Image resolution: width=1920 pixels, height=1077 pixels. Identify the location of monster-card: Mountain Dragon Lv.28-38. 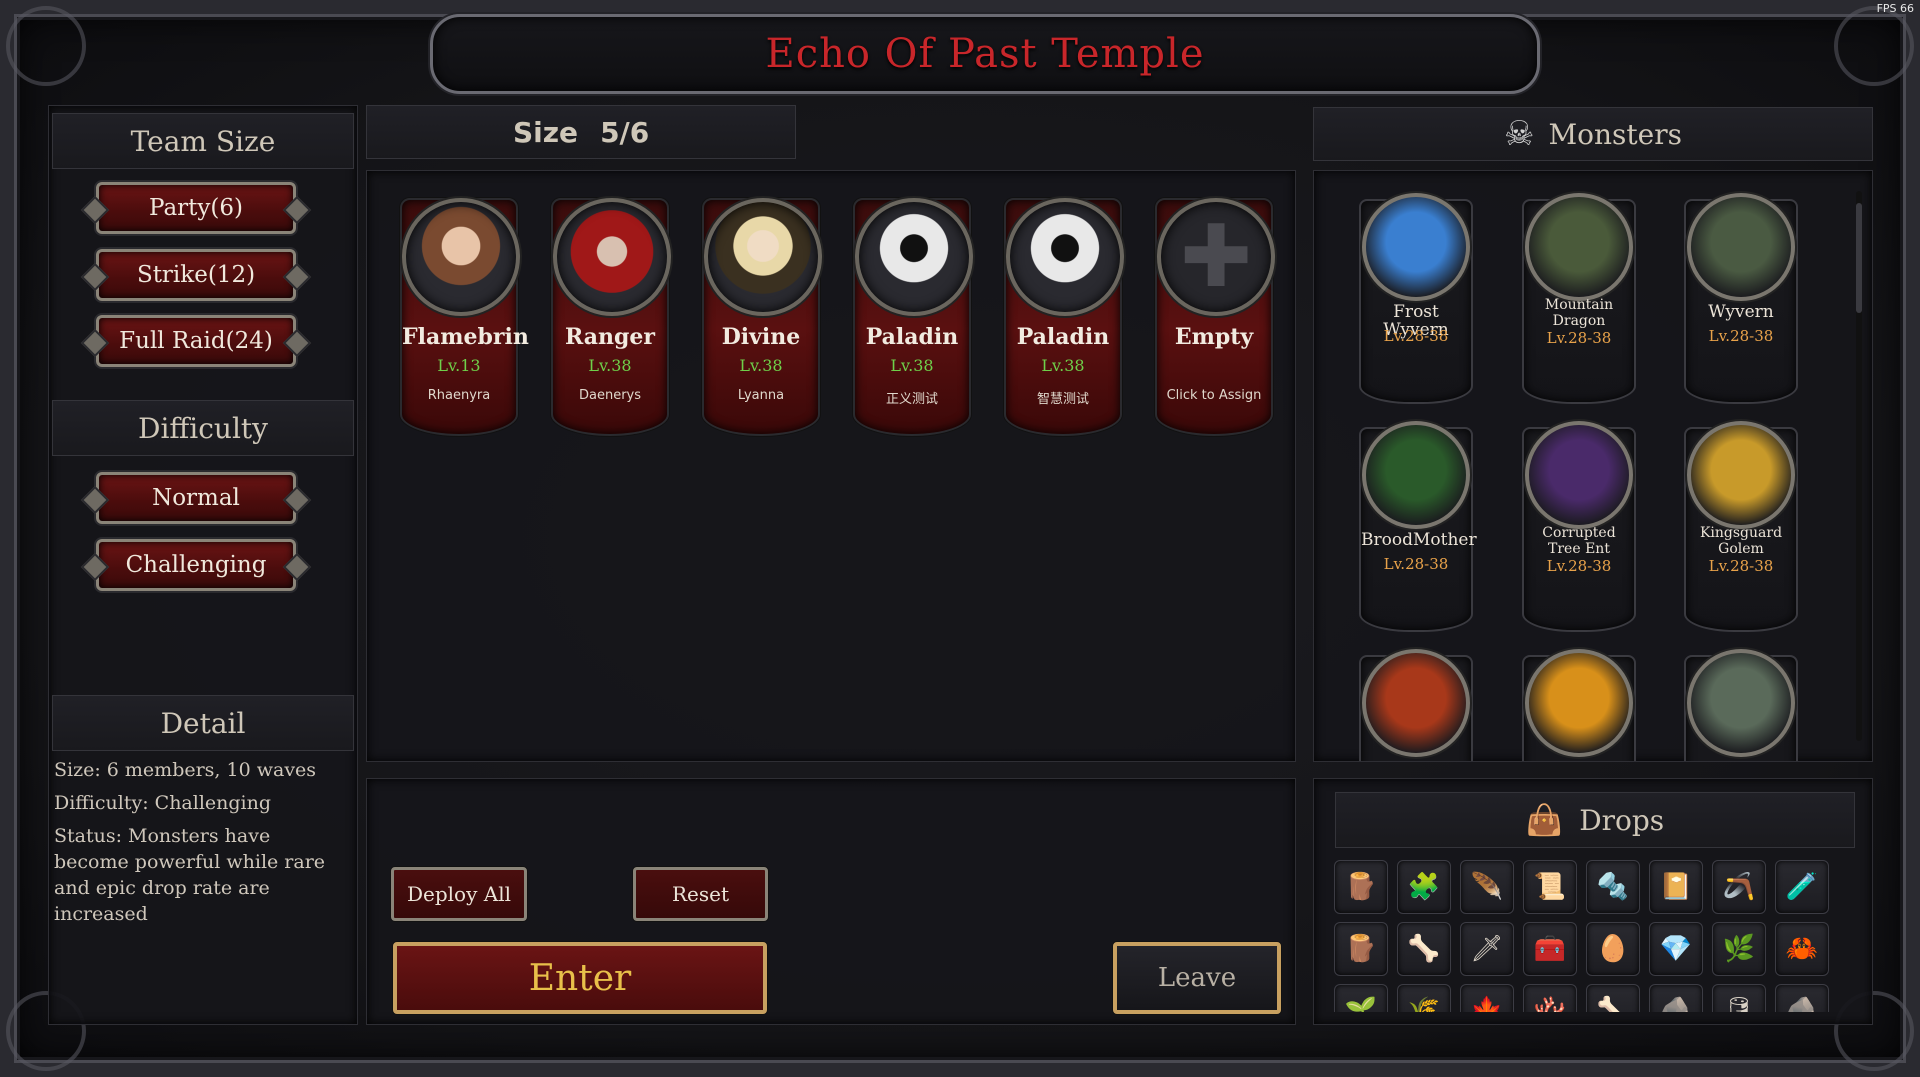
(1579, 298).